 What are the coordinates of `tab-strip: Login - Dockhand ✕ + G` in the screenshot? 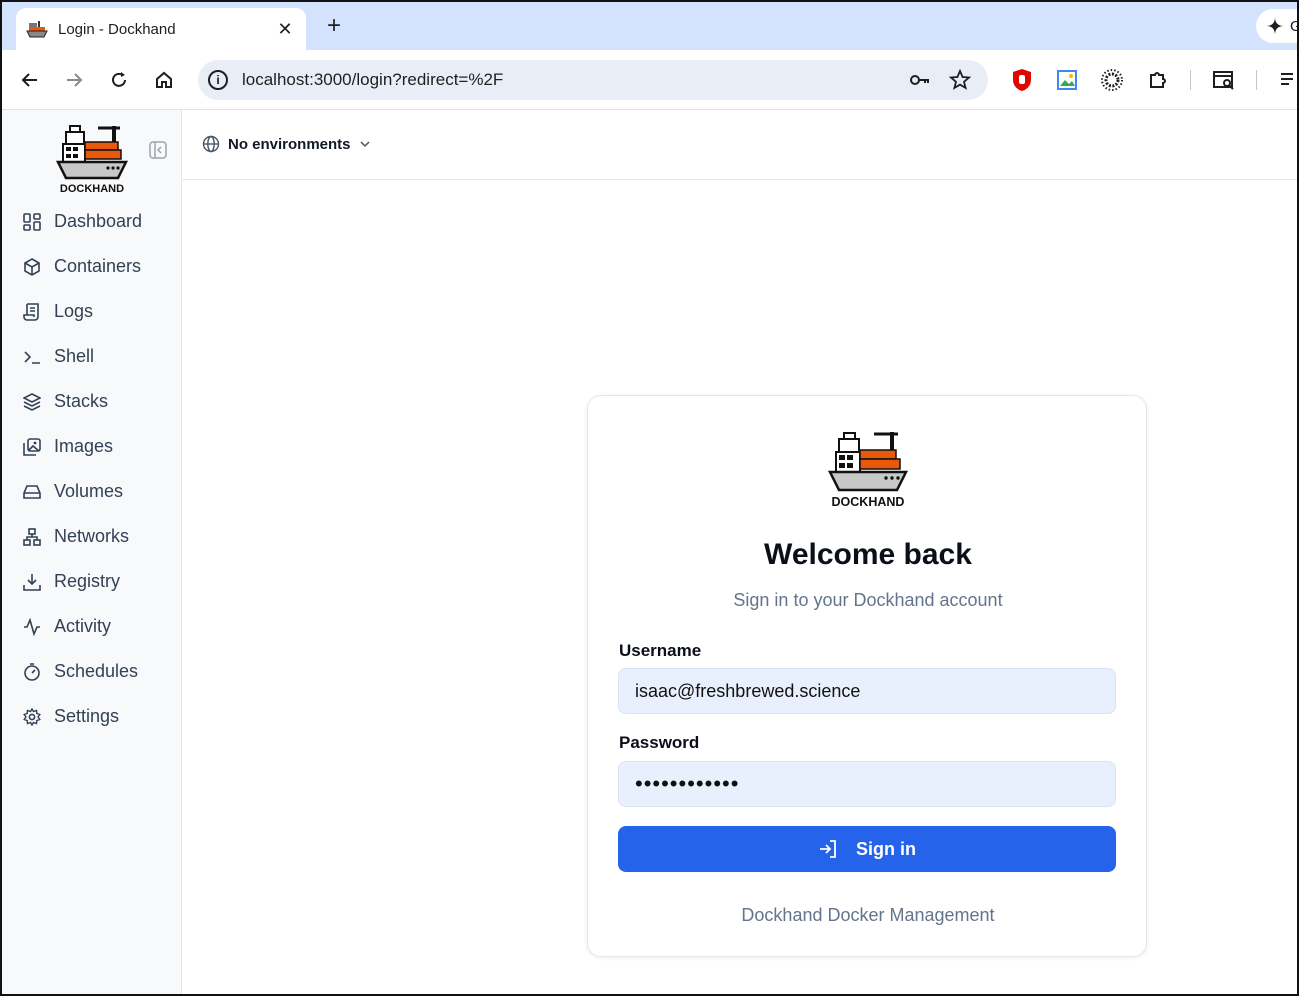 It's located at (649, 26).